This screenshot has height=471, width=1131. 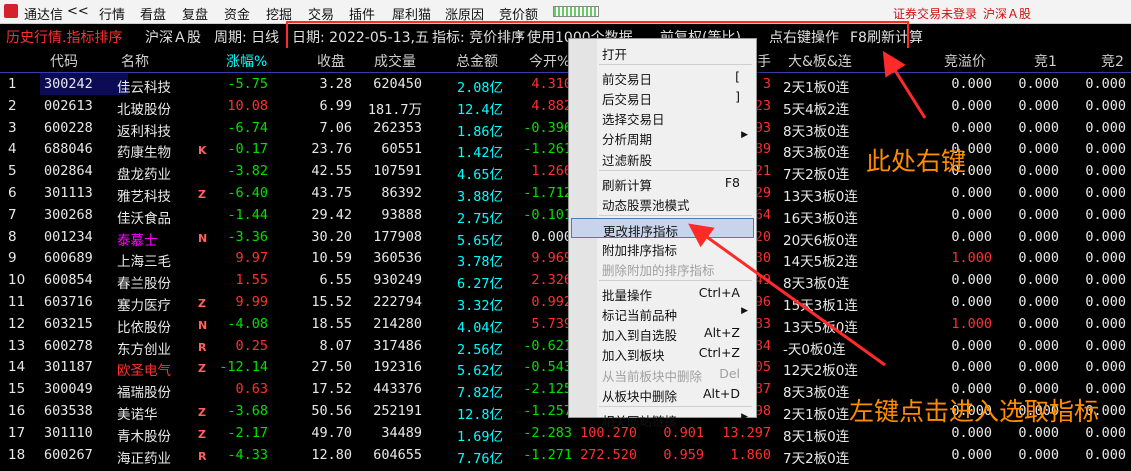 I want to click on volume: 252191, so click(x=397, y=411).